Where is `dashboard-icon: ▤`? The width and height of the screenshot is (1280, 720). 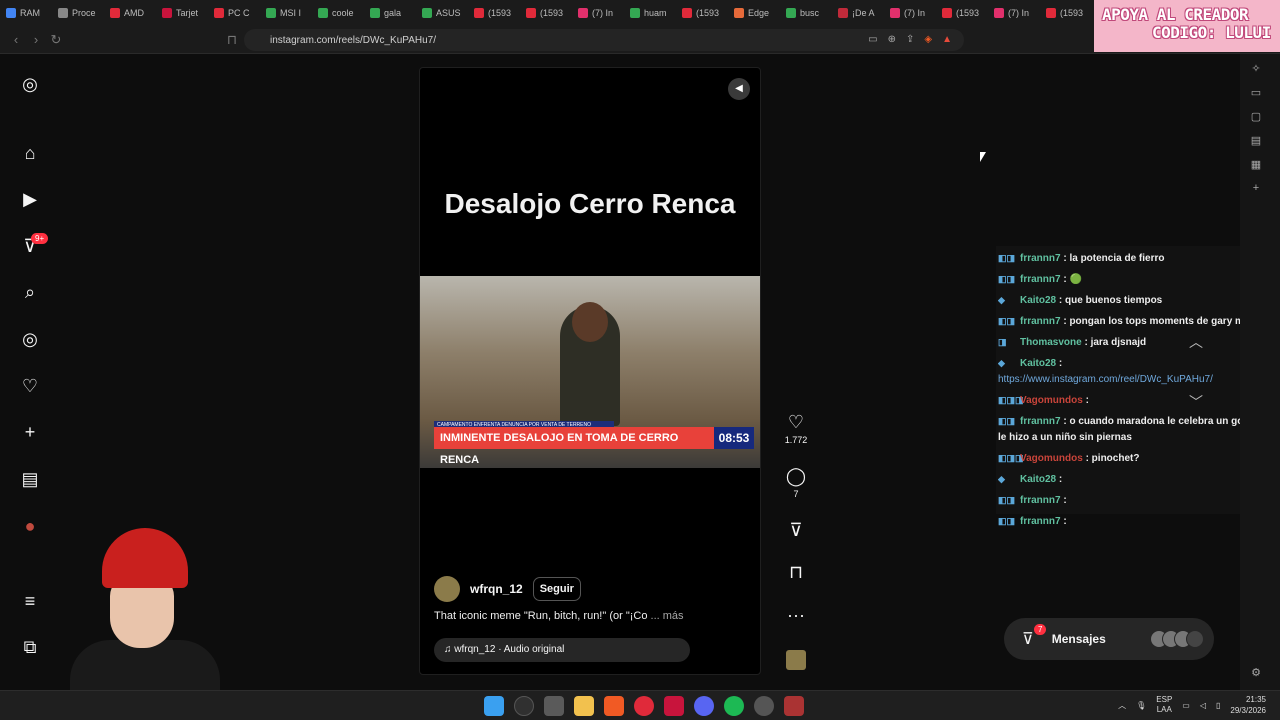 dashboard-icon: ▤ is located at coordinates (30, 479).